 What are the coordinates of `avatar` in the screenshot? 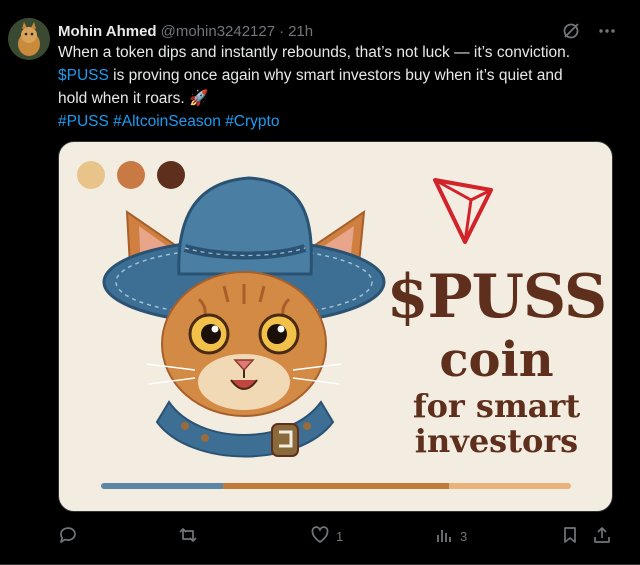 It's located at (29, 39).